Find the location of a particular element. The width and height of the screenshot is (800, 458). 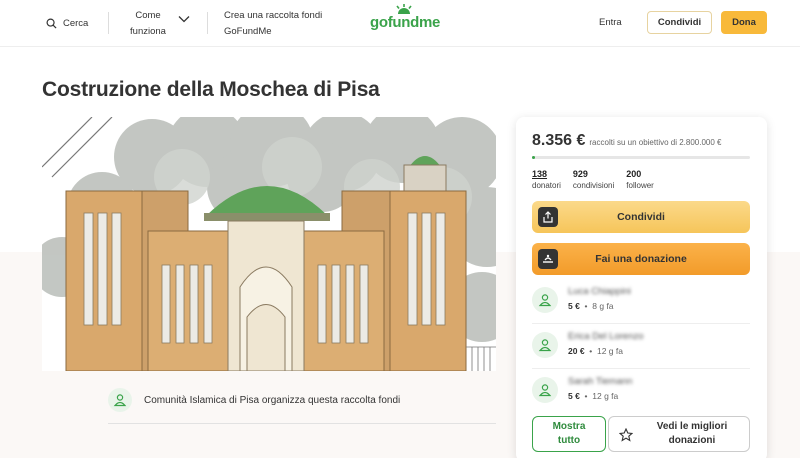

top-donations-button: Vedi le migliori donazioni is located at coordinates (679, 434).